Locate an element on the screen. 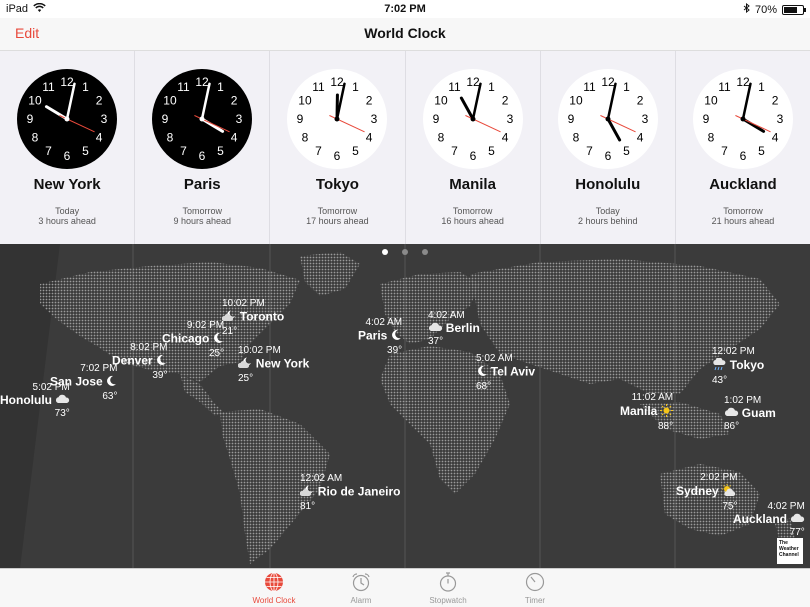  tab-world-clock: World Clock is located at coordinates (274, 588).